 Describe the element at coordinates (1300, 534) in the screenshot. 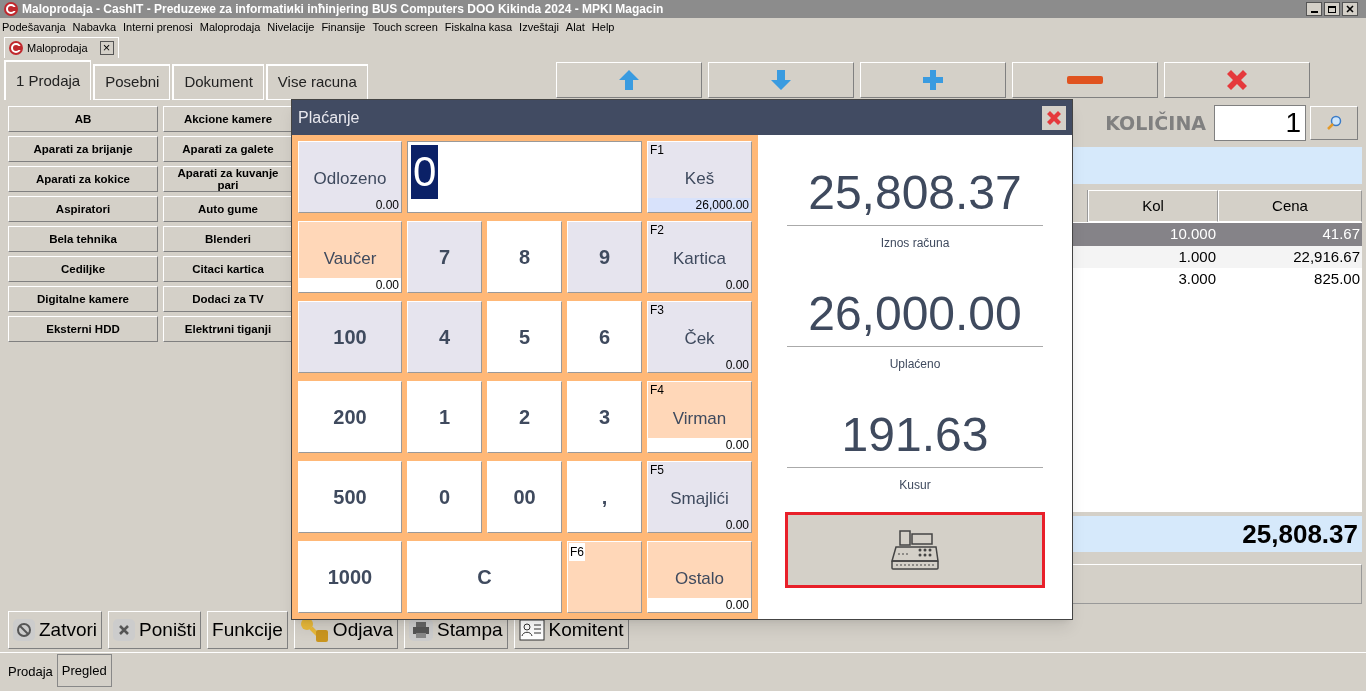

I see `total-amount: 25,808.37` at that location.